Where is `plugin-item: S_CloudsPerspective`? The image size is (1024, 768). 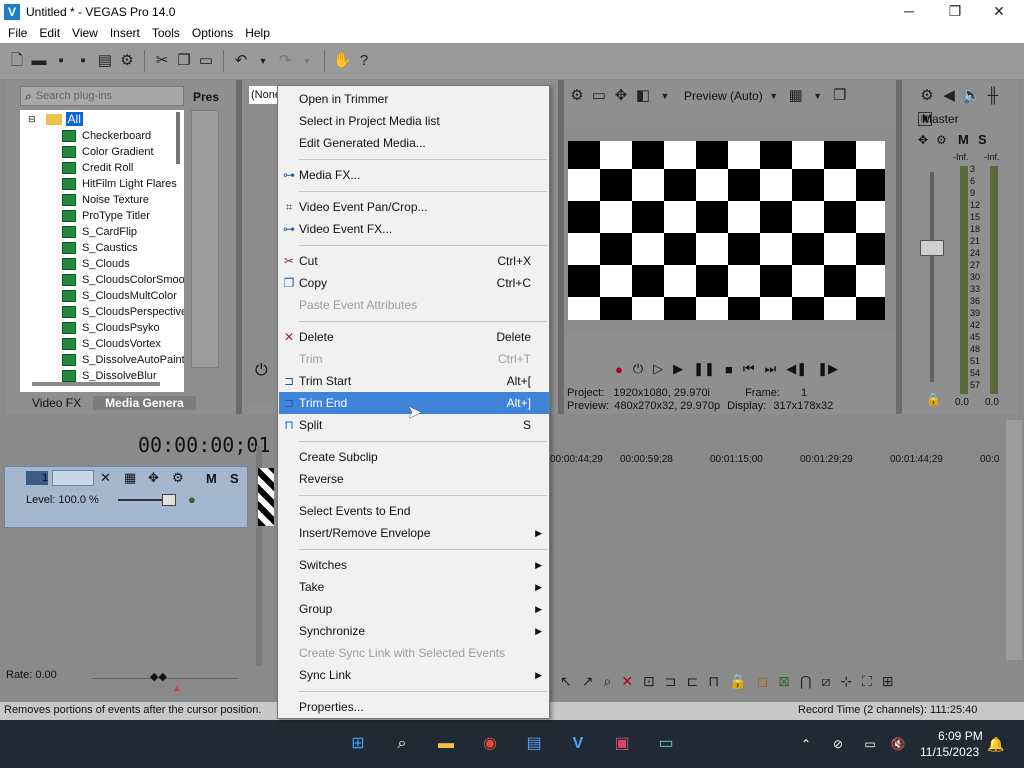 plugin-item: S_CloudsPerspective is located at coordinates (123, 312).